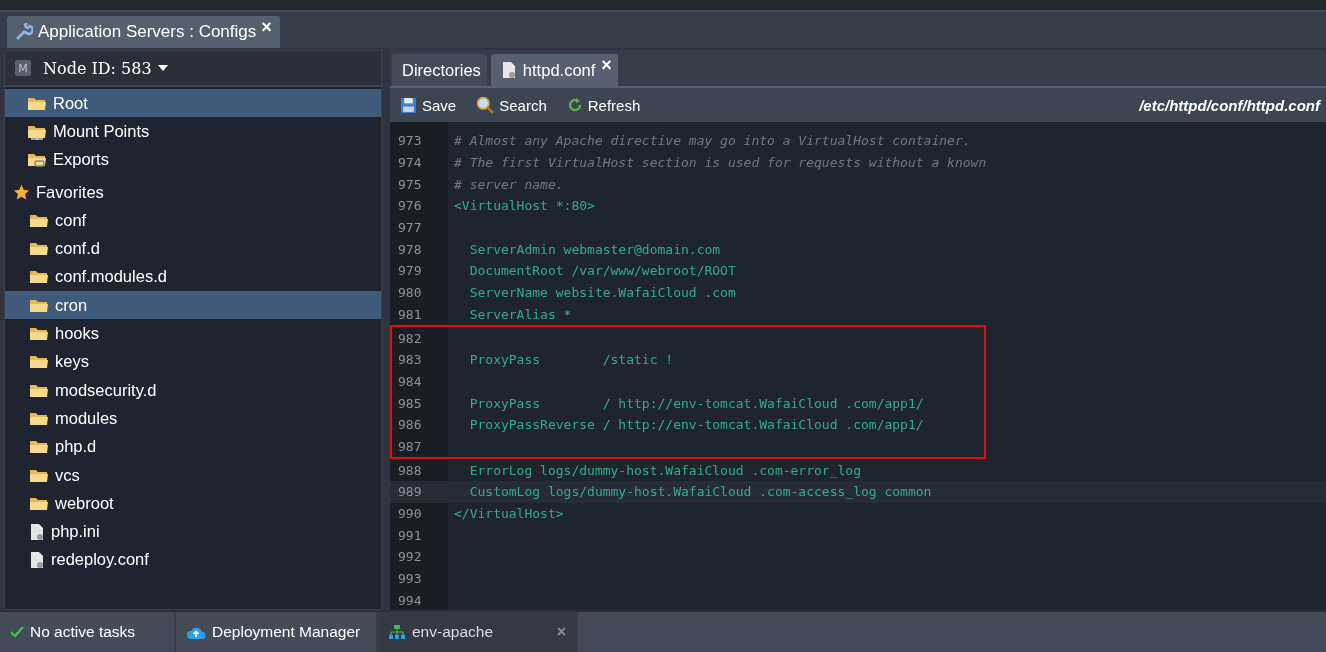  Describe the element at coordinates (410, 206) in the screenshot. I see `line-number: 976` at that location.